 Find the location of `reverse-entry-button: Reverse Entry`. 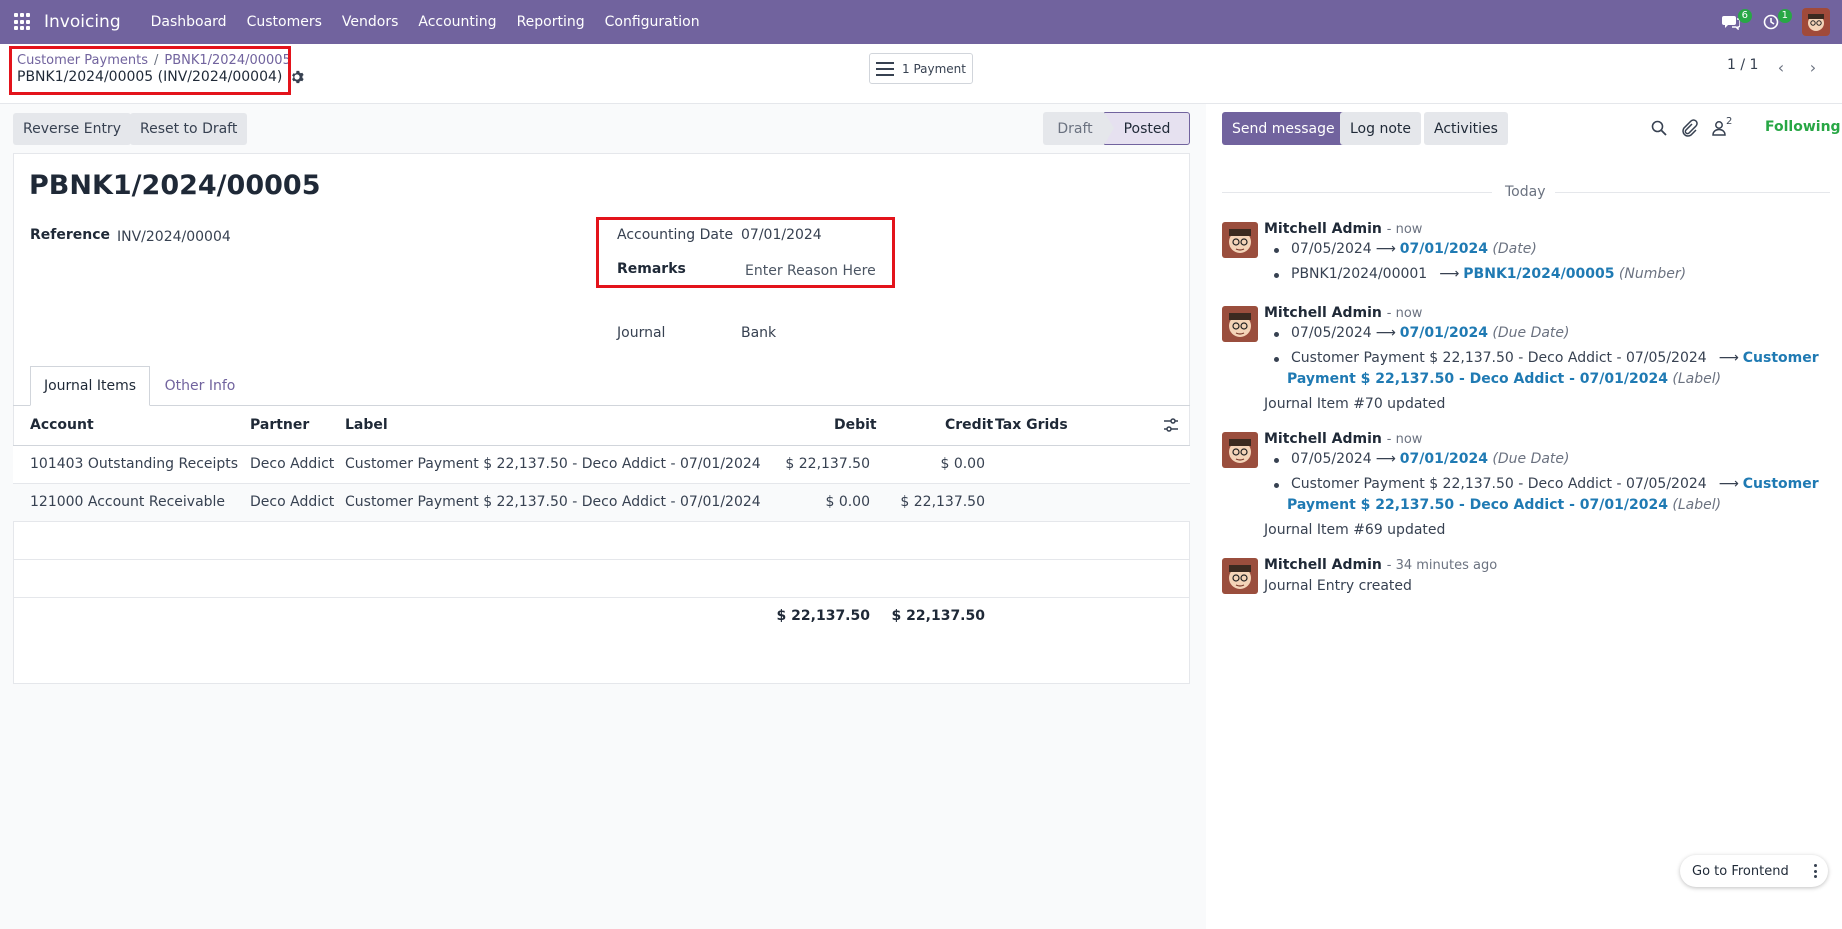

reverse-entry-button: Reverse Entry is located at coordinates (72, 129).